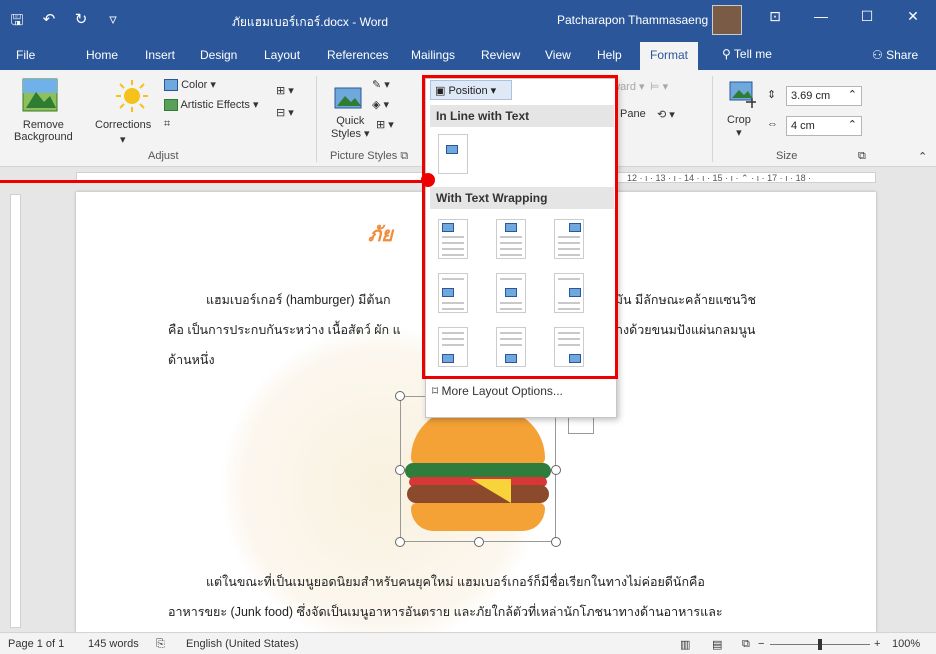  I want to click on maximize-icon: ☐, so click(867, 16).